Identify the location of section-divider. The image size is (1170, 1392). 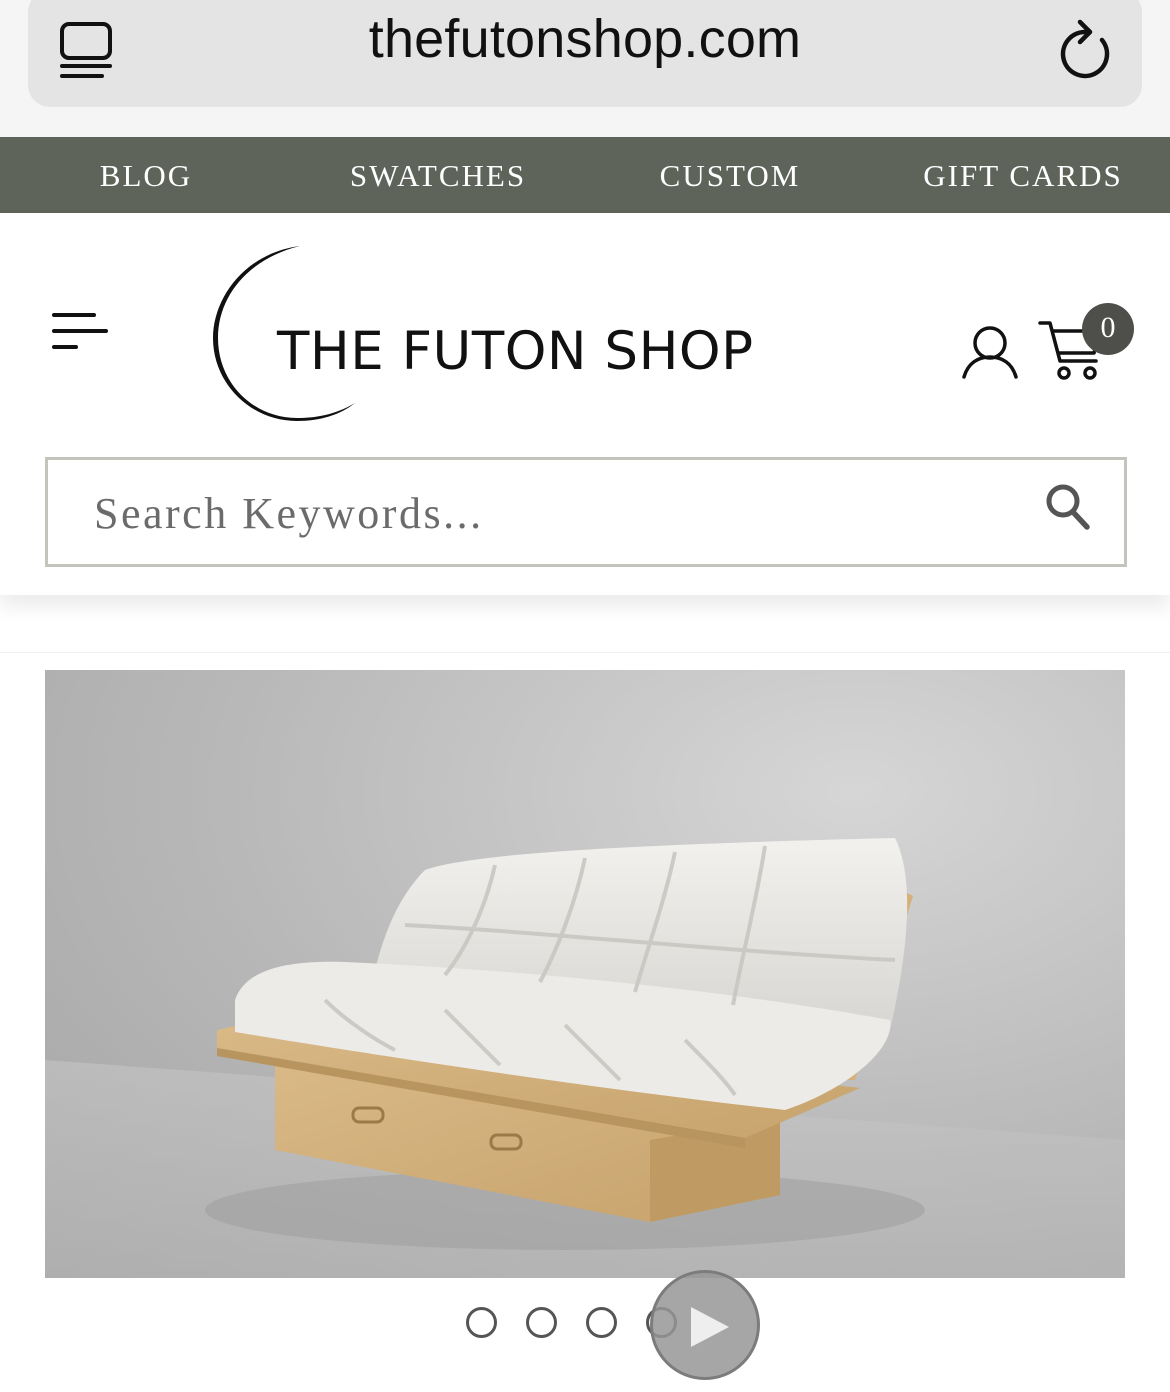
(585, 652).